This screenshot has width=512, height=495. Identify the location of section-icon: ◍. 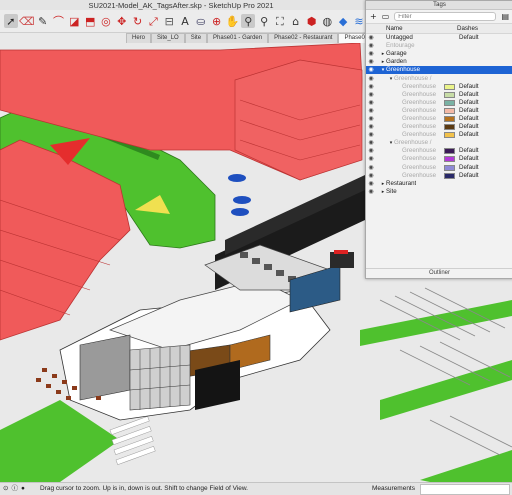
(327, 21).